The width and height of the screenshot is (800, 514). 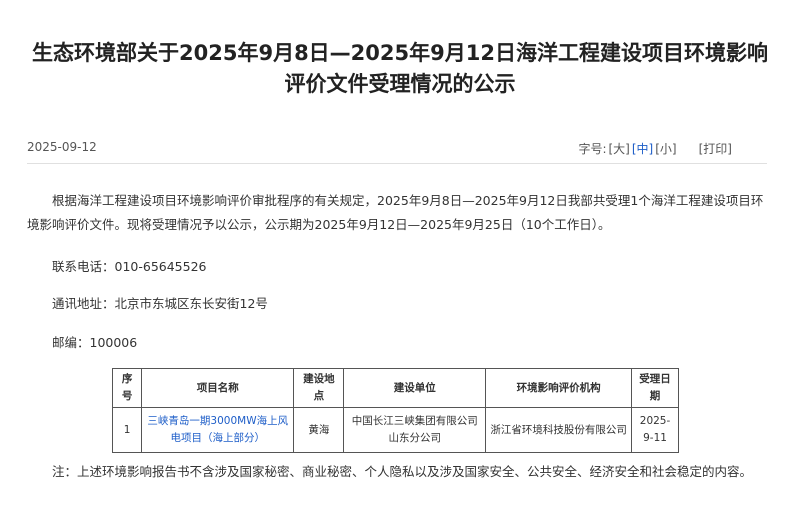 What do you see at coordinates (592, 149) in the screenshot?
I see `font-size-label: 字号:` at bounding box center [592, 149].